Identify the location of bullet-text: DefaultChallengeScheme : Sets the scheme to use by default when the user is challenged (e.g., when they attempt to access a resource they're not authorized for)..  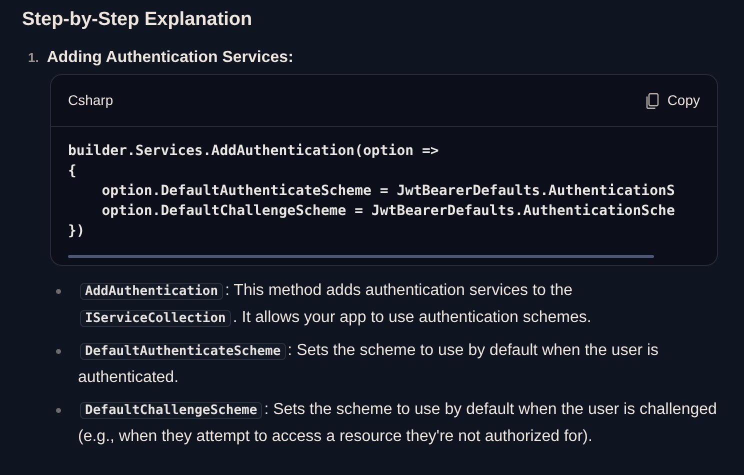
(398, 423).